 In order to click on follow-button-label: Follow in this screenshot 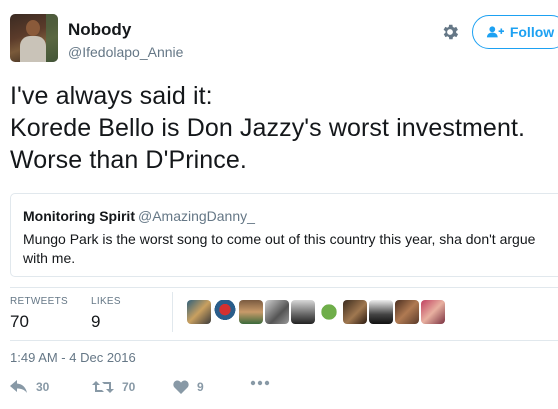, I will do `click(532, 32)`.